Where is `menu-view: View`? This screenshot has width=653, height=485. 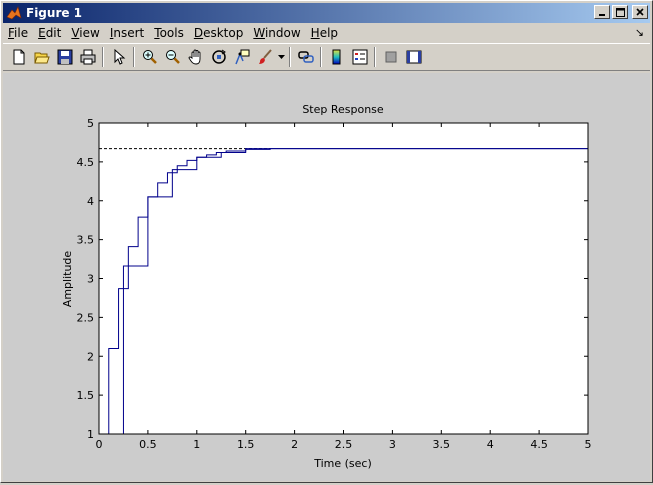 menu-view: View is located at coordinates (85, 33).